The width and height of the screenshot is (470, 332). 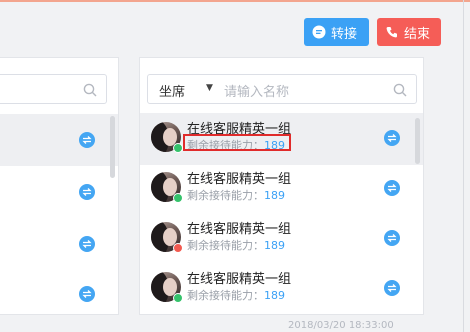 What do you see at coordinates (344, 34) in the screenshot?
I see `transfer-button-label: 转接` at bounding box center [344, 34].